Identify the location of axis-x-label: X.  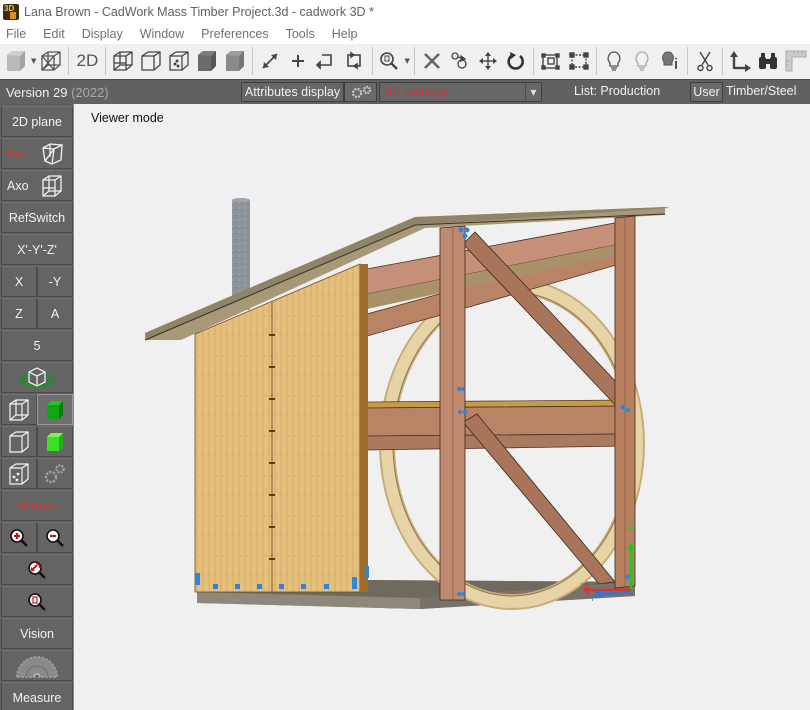
(582, 586).